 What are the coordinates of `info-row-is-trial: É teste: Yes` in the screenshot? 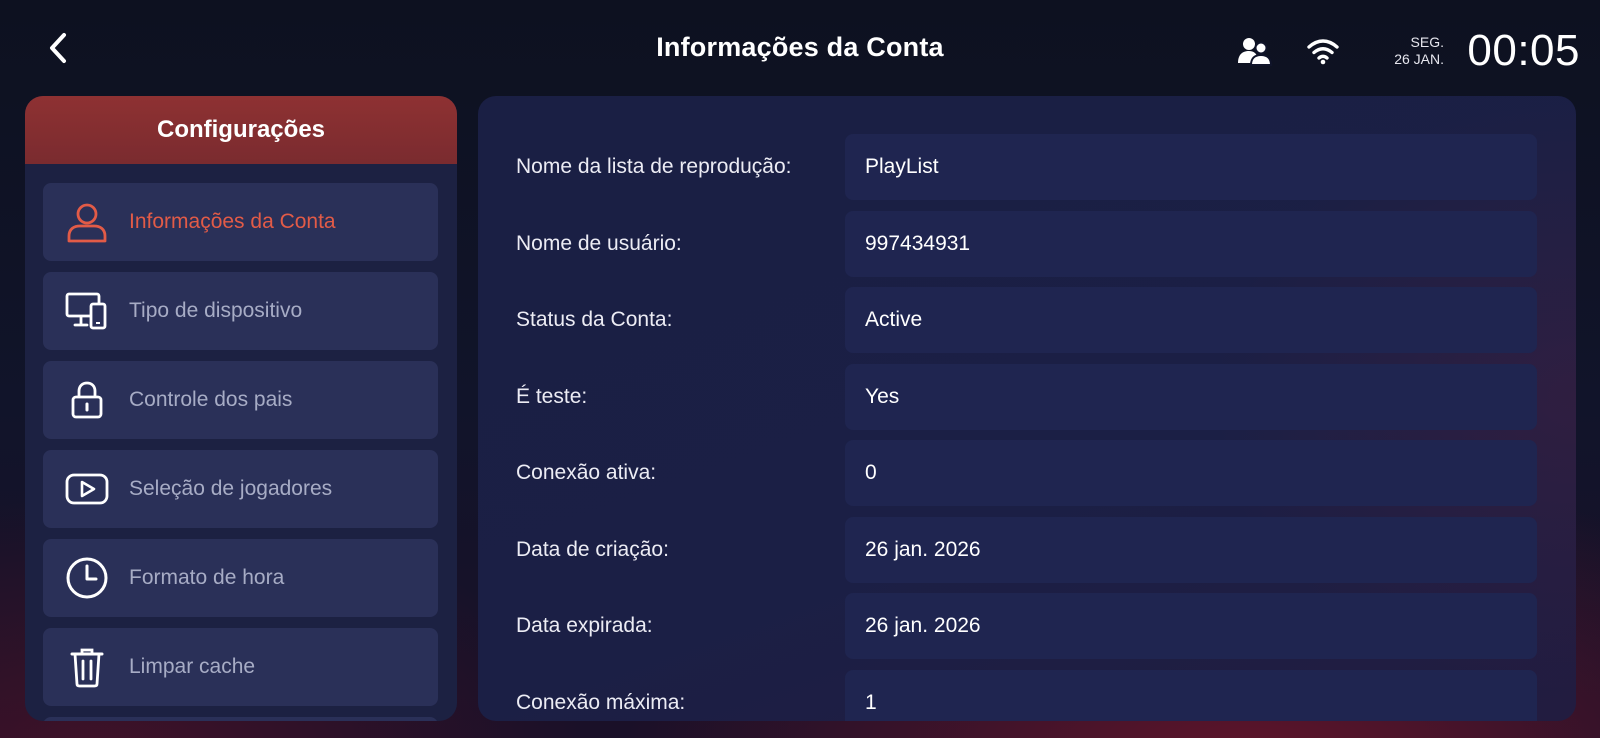 It's located at (1027, 402).